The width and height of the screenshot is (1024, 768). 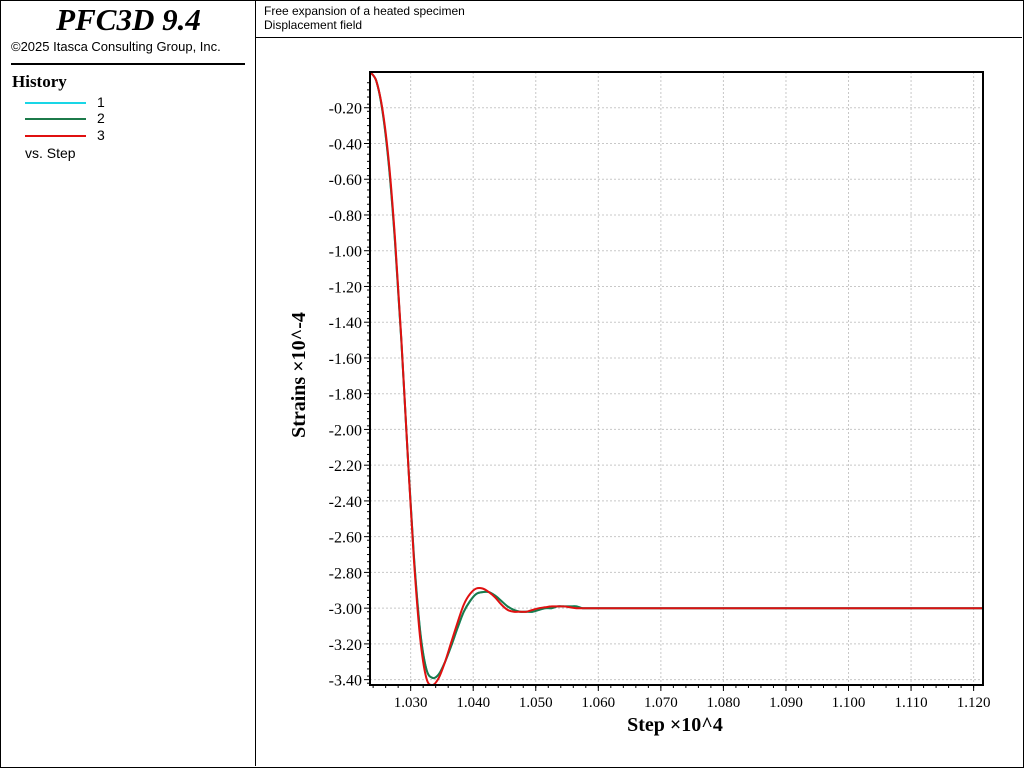 I want to click on x-tick-label: 1.040, so click(x=473, y=703).